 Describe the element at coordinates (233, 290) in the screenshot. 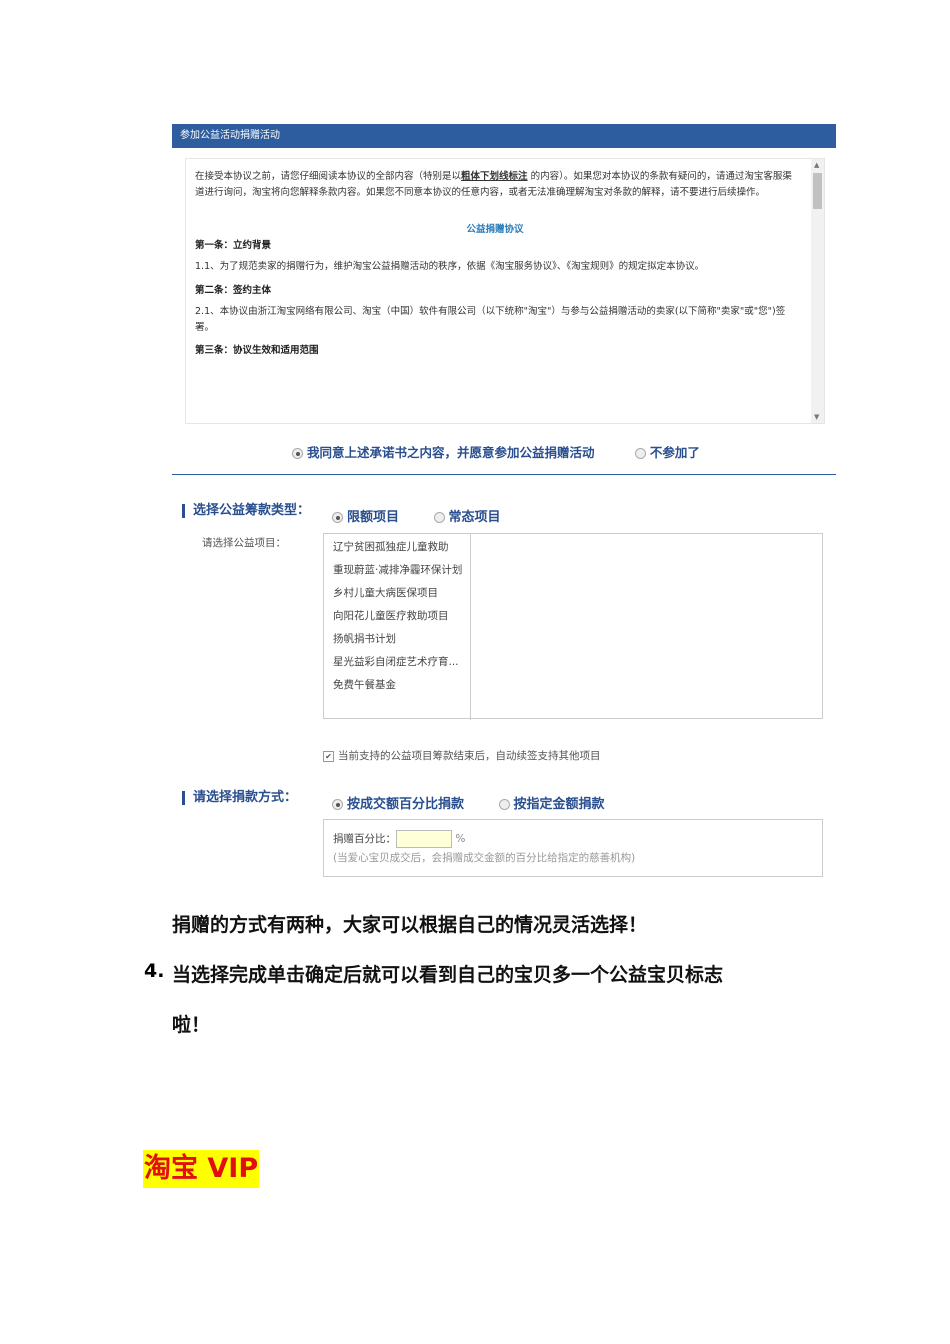

I see `clause-heading: 第二条：签约主体` at that location.